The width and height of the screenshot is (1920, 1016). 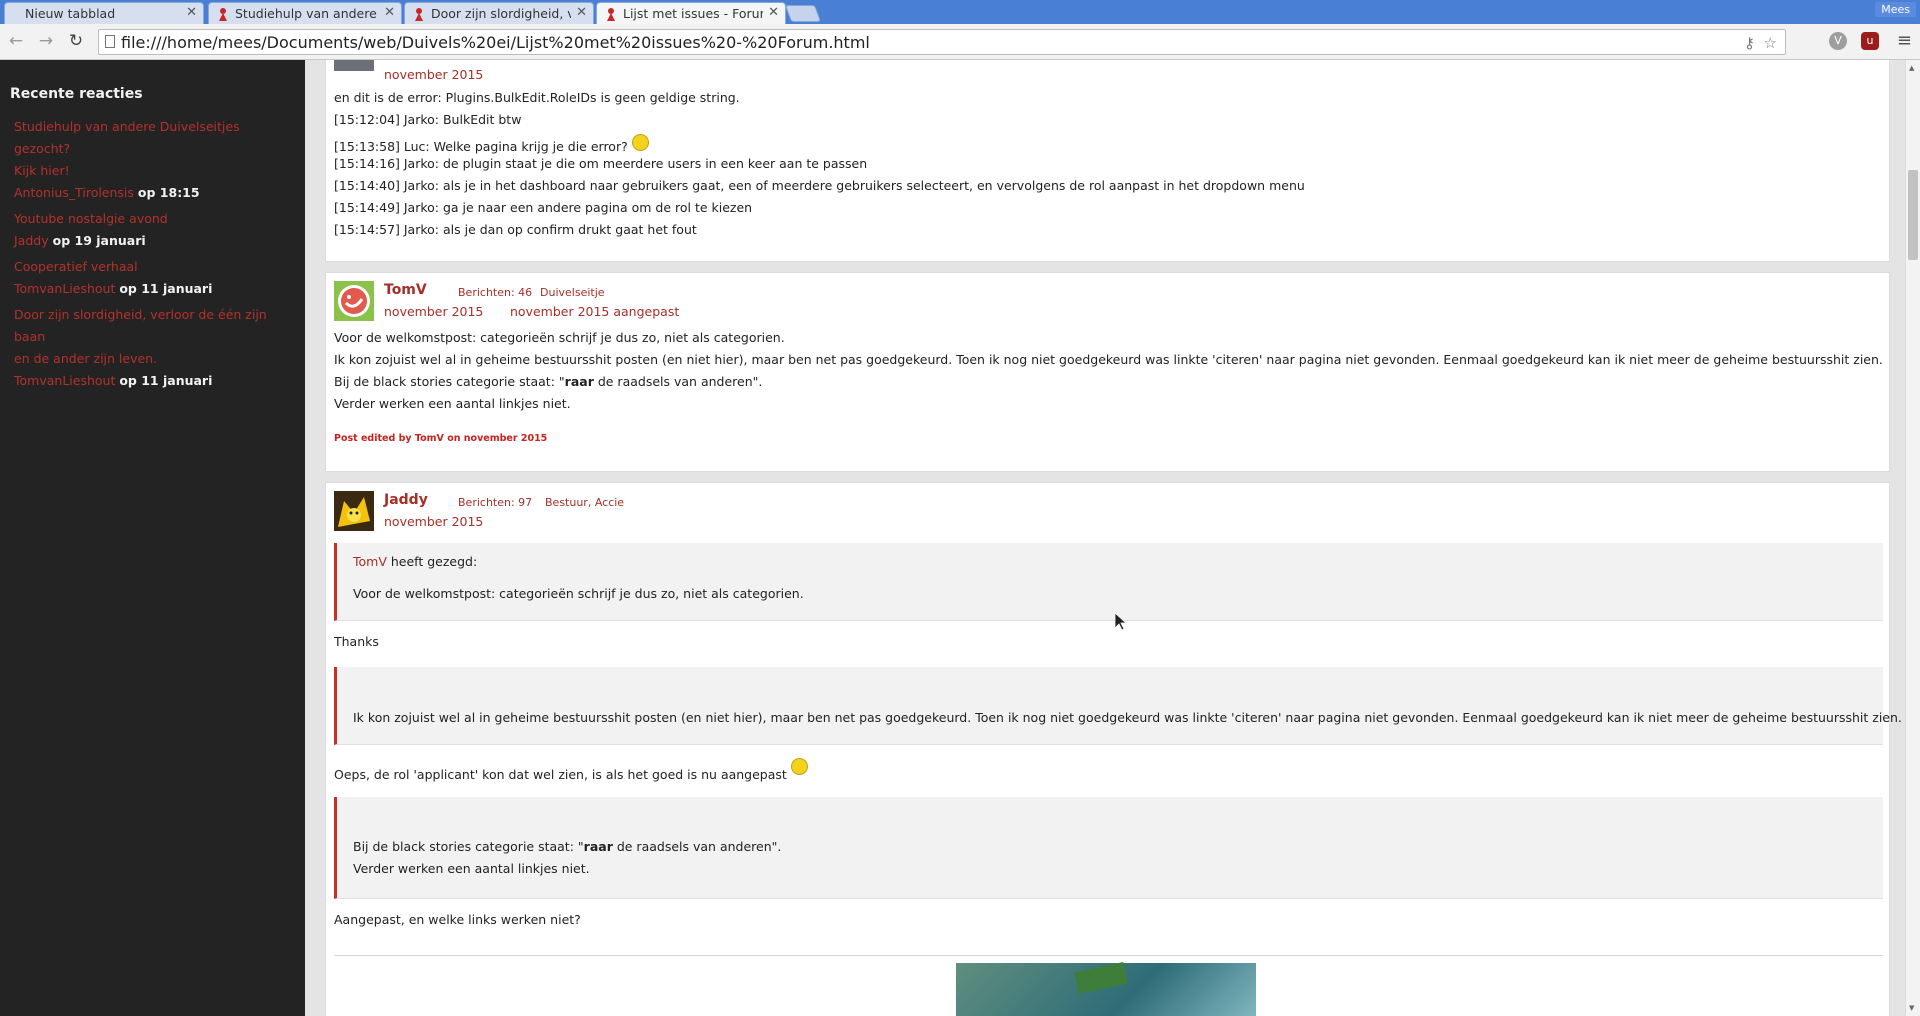 What do you see at coordinates (405, 290) in the screenshot?
I see `post-author: TomV` at bounding box center [405, 290].